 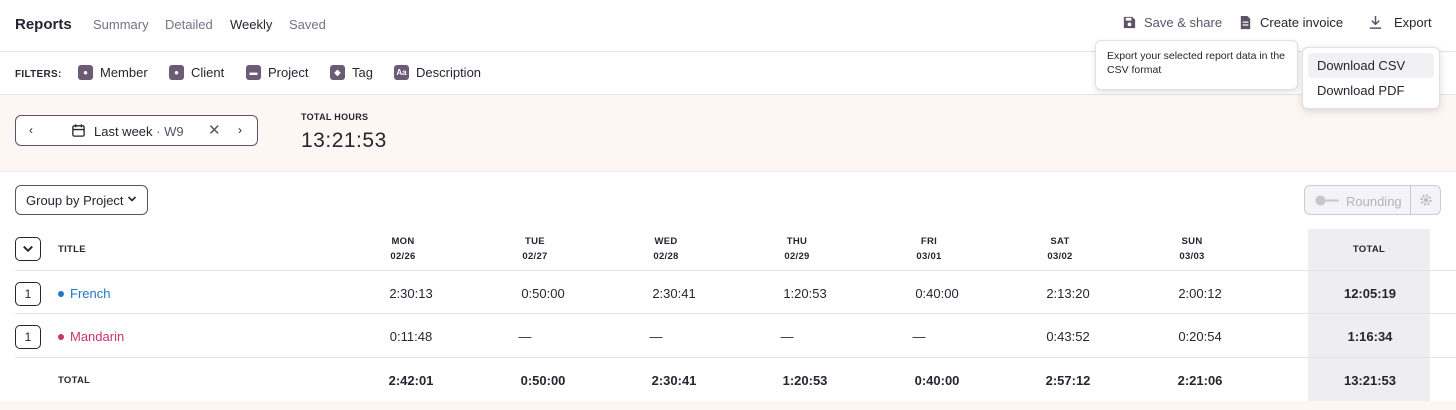 What do you see at coordinates (666, 241) in the screenshot?
I see `day-name: WED` at bounding box center [666, 241].